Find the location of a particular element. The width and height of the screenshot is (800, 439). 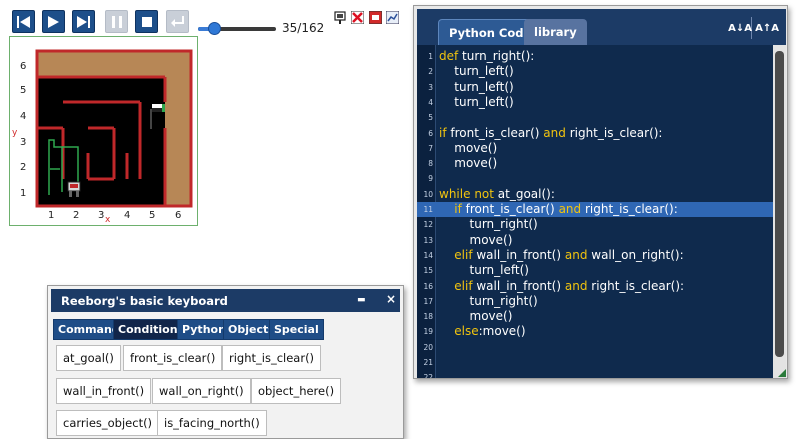

code-line: 3 turn_left() is located at coordinates (595, 87).